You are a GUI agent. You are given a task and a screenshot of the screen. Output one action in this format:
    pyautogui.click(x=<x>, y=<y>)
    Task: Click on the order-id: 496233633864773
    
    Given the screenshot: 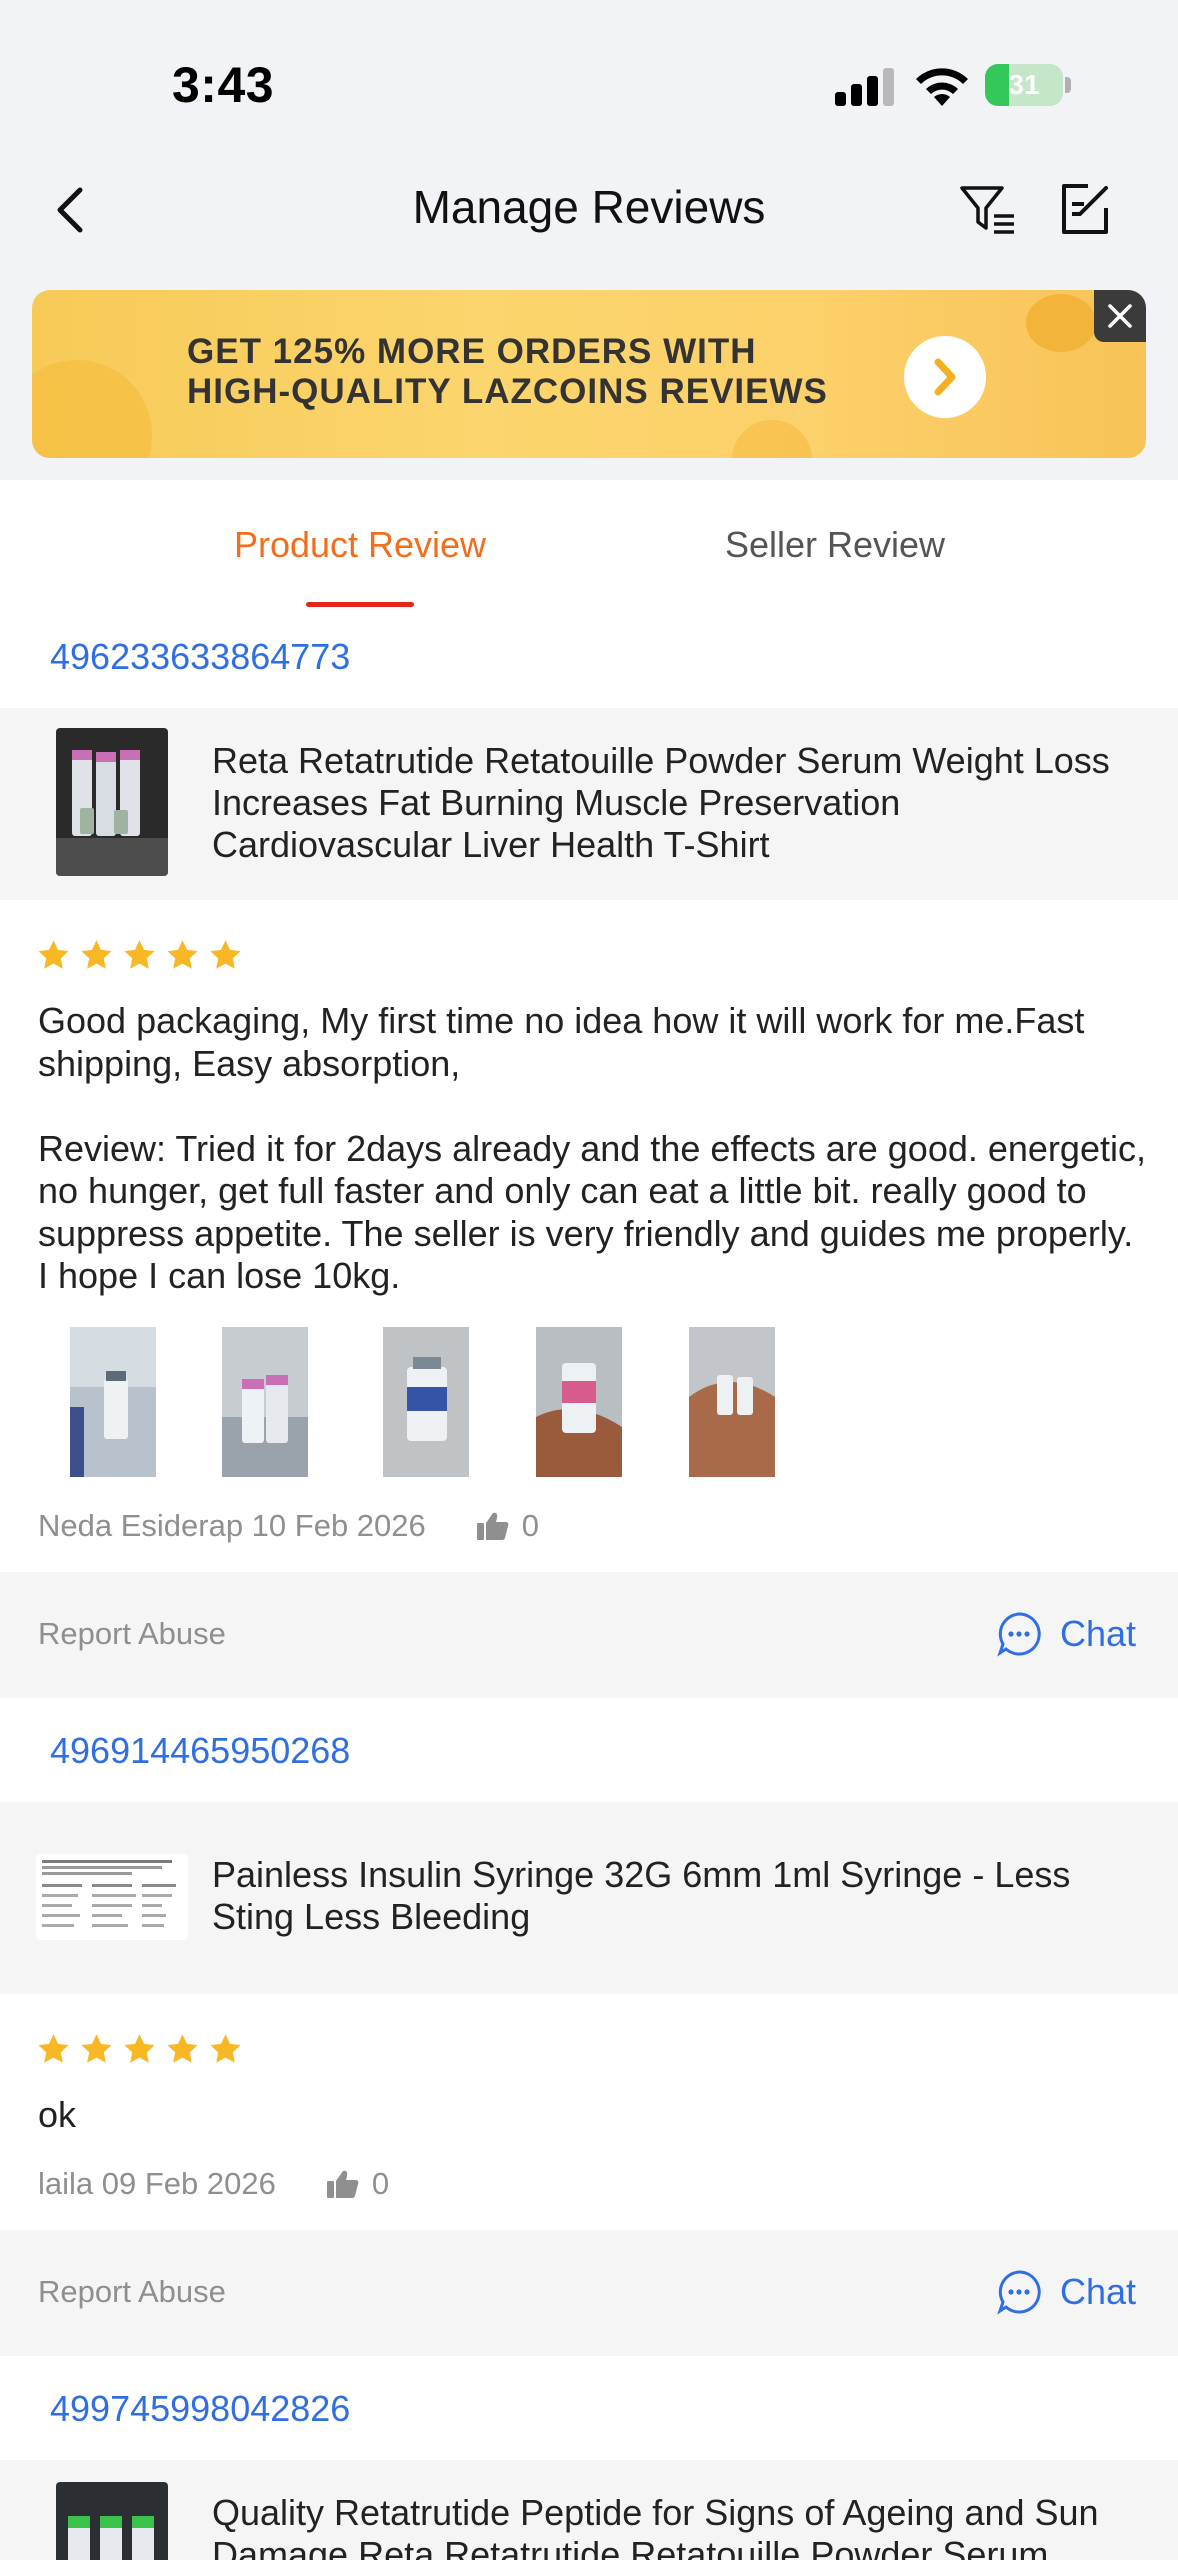 What is the action you would take?
    pyautogui.click(x=200, y=657)
    